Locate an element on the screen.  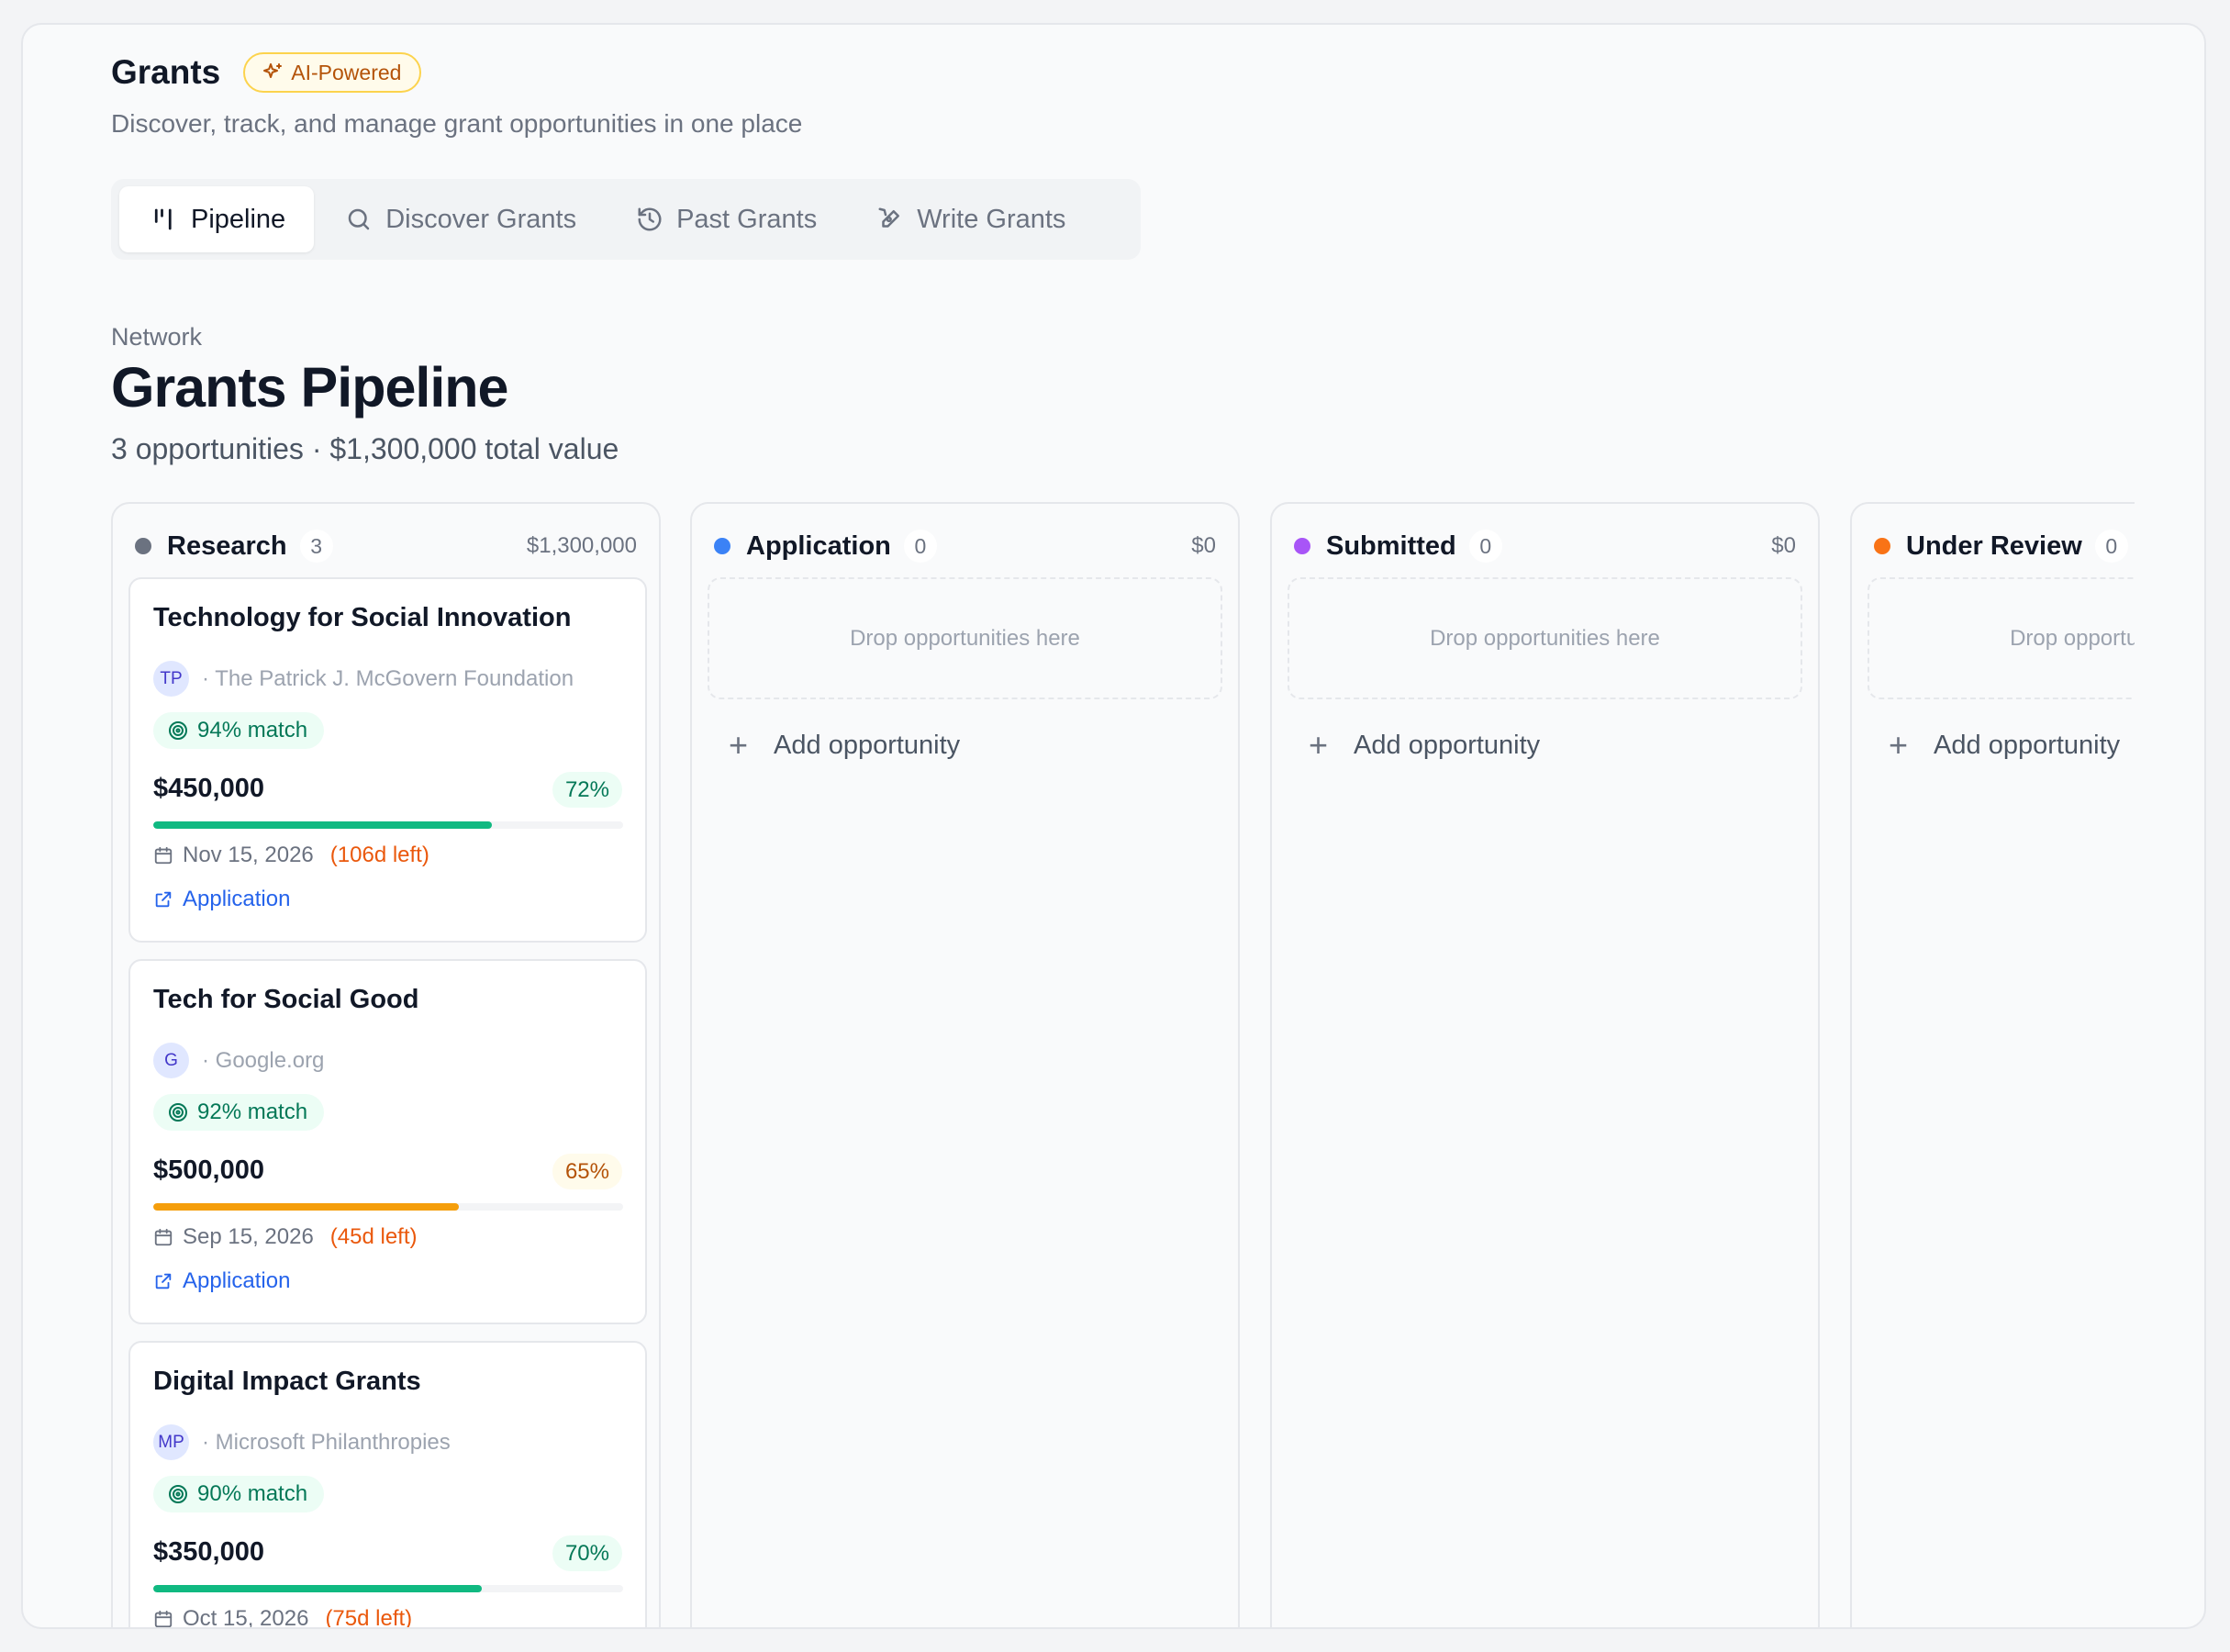
avatar: G is located at coordinates (171, 1061).